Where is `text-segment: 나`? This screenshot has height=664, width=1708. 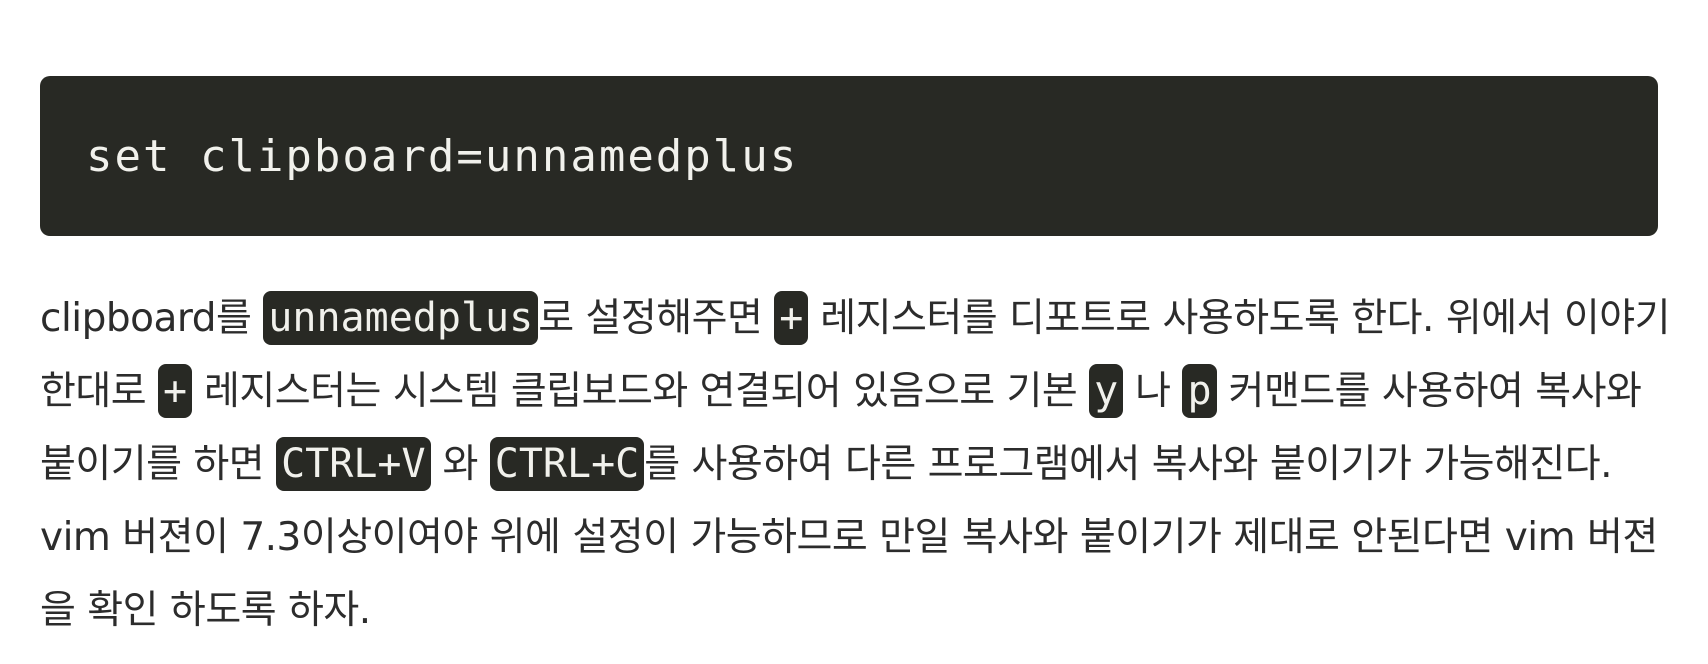 text-segment: 나 is located at coordinates (1153, 391).